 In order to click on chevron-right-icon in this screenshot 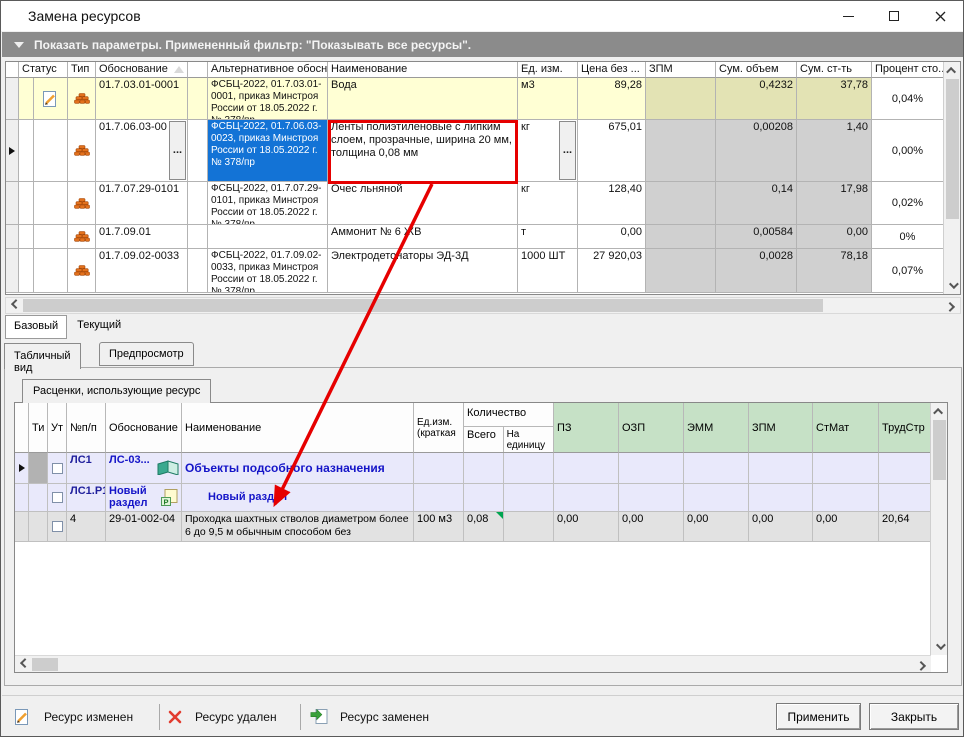, I will do `click(921, 665)`.